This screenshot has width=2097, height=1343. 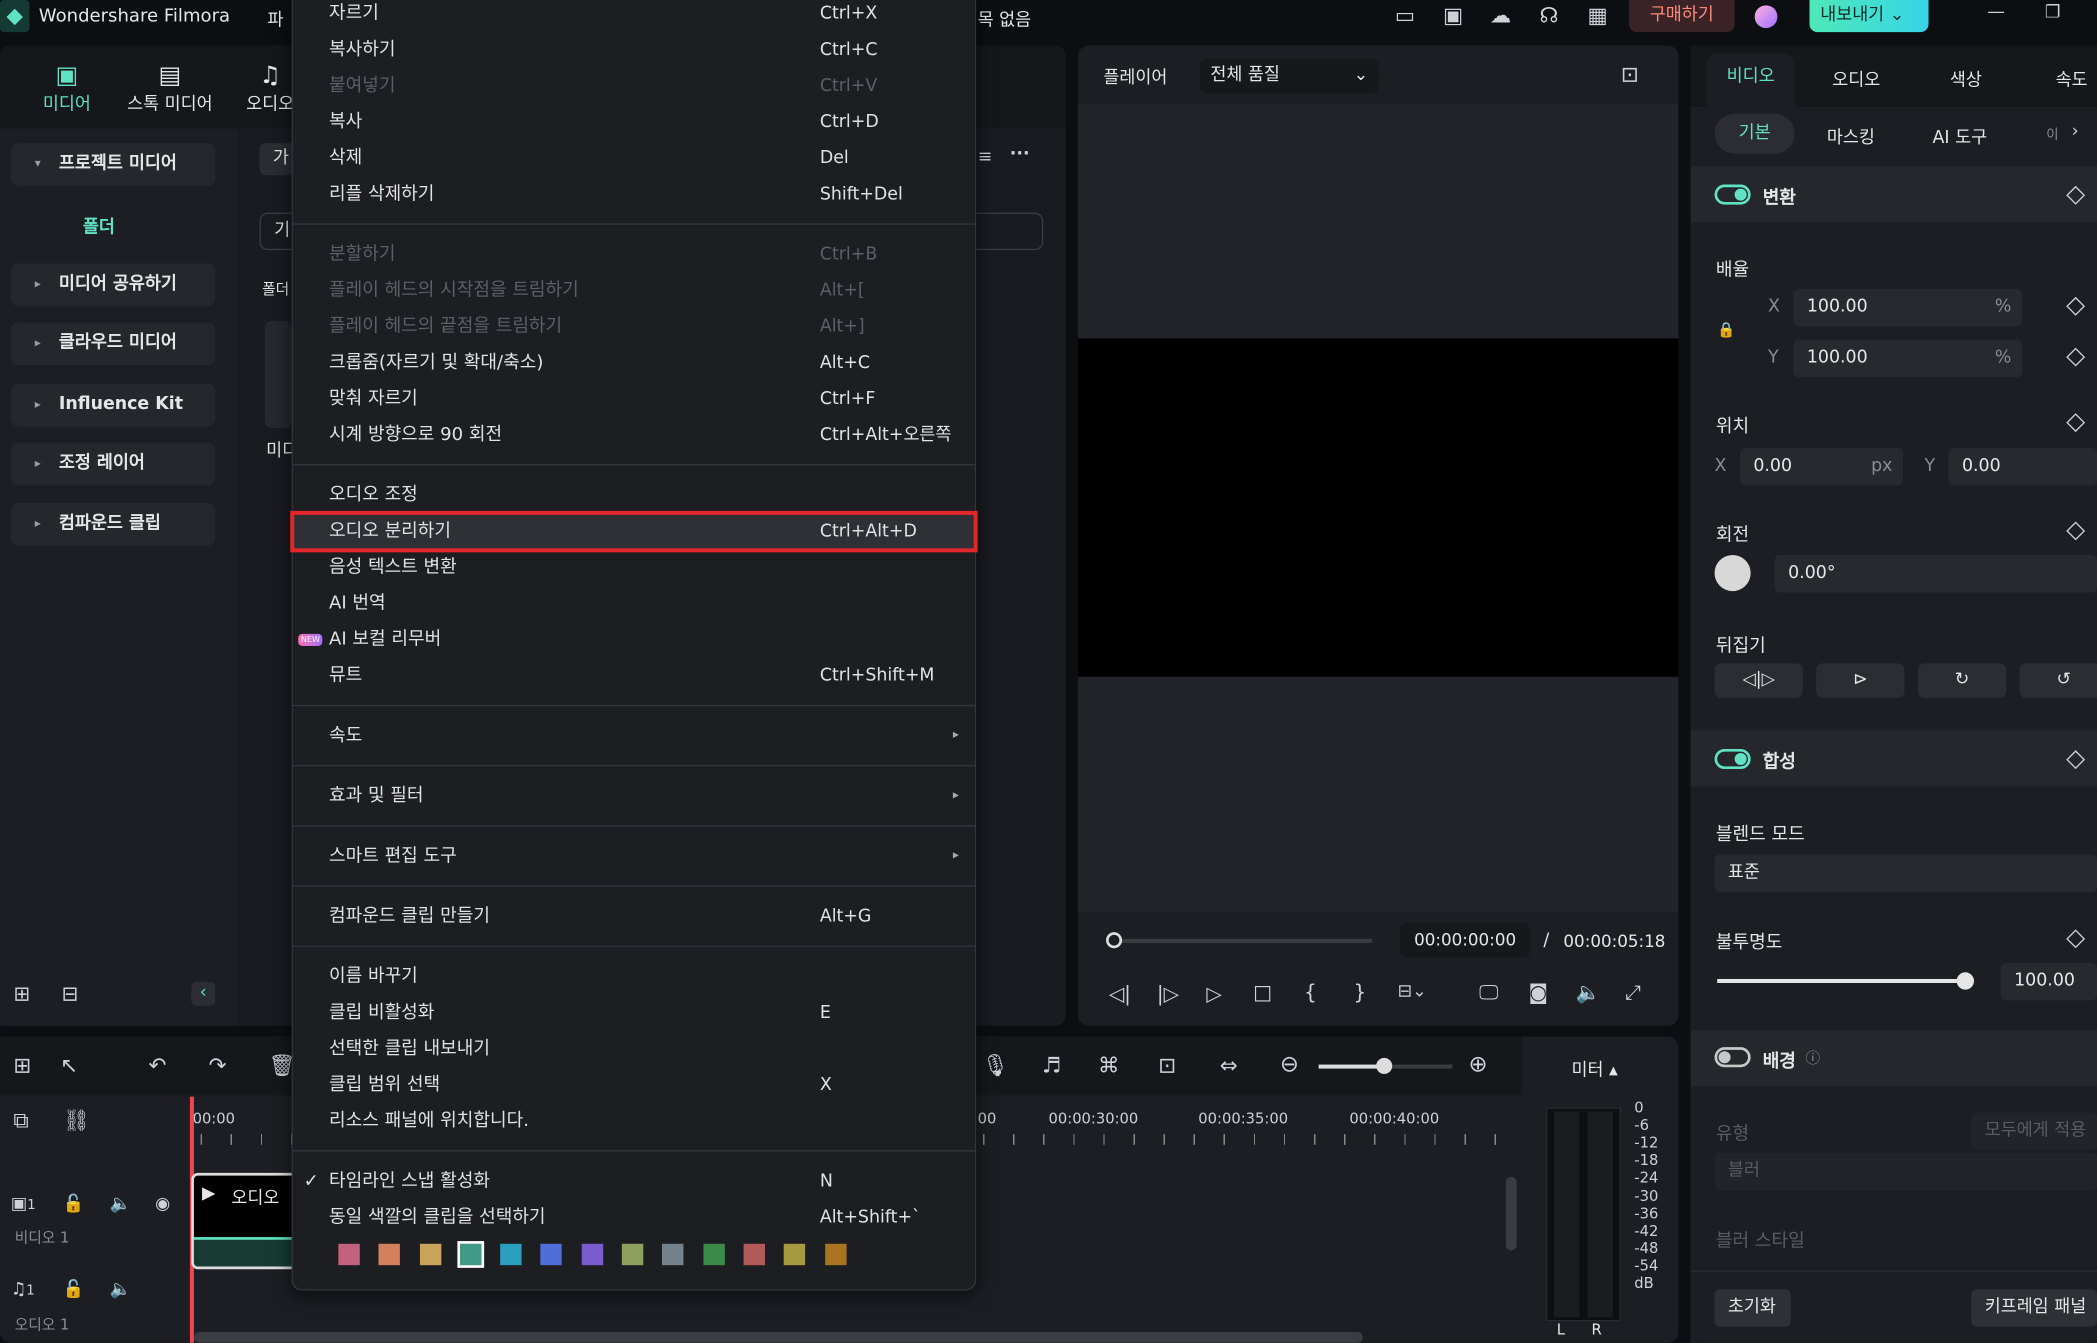 I want to click on tab-audio: ♫ 오디오, so click(x=269, y=88).